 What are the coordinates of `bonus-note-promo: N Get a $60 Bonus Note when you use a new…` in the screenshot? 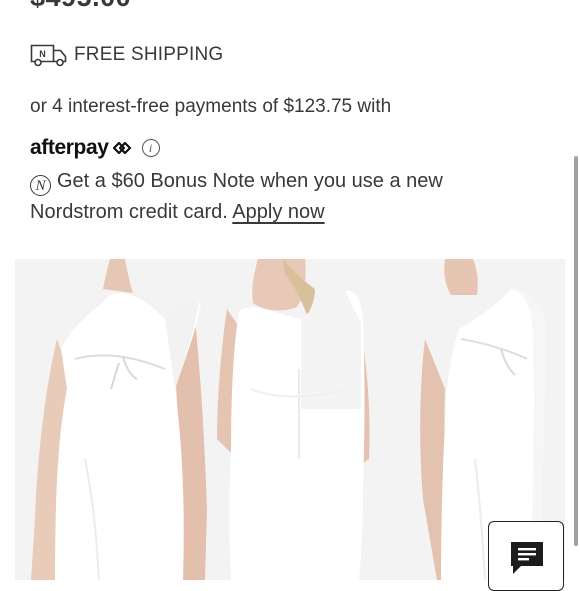 It's located at (280, 197).